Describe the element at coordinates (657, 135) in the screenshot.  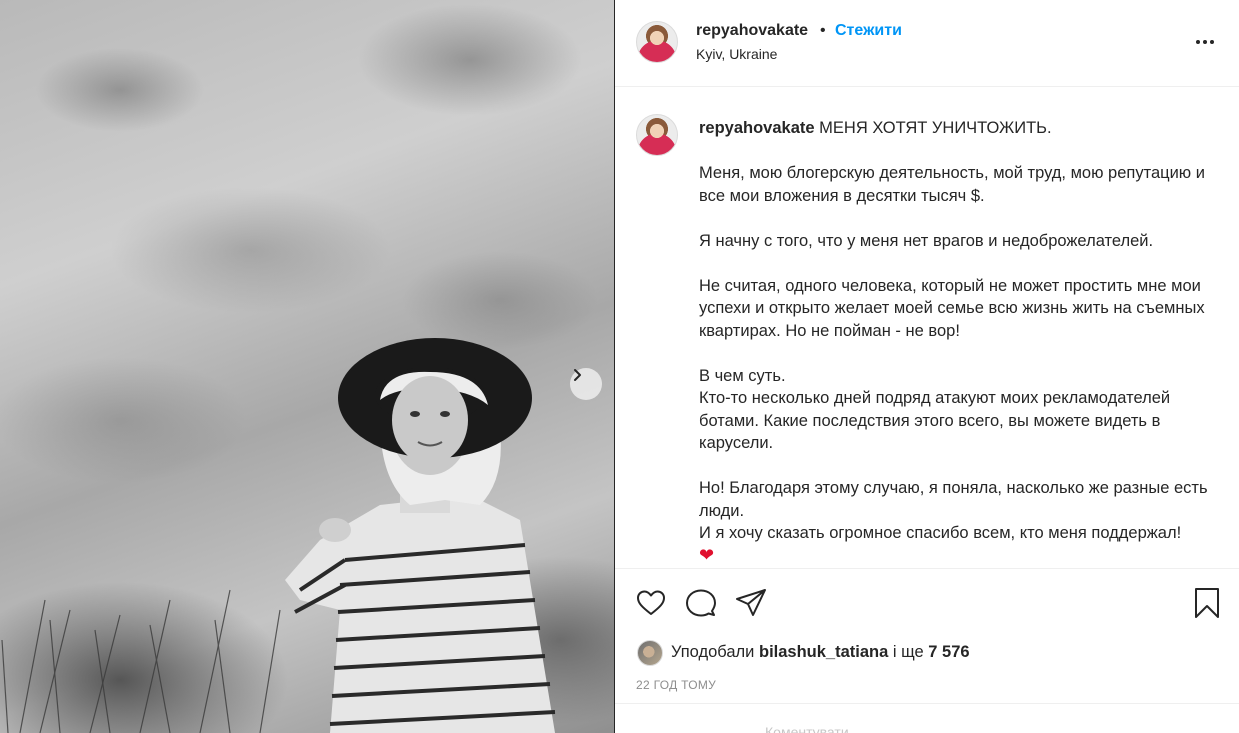
I see `caption-avatar` at that location.